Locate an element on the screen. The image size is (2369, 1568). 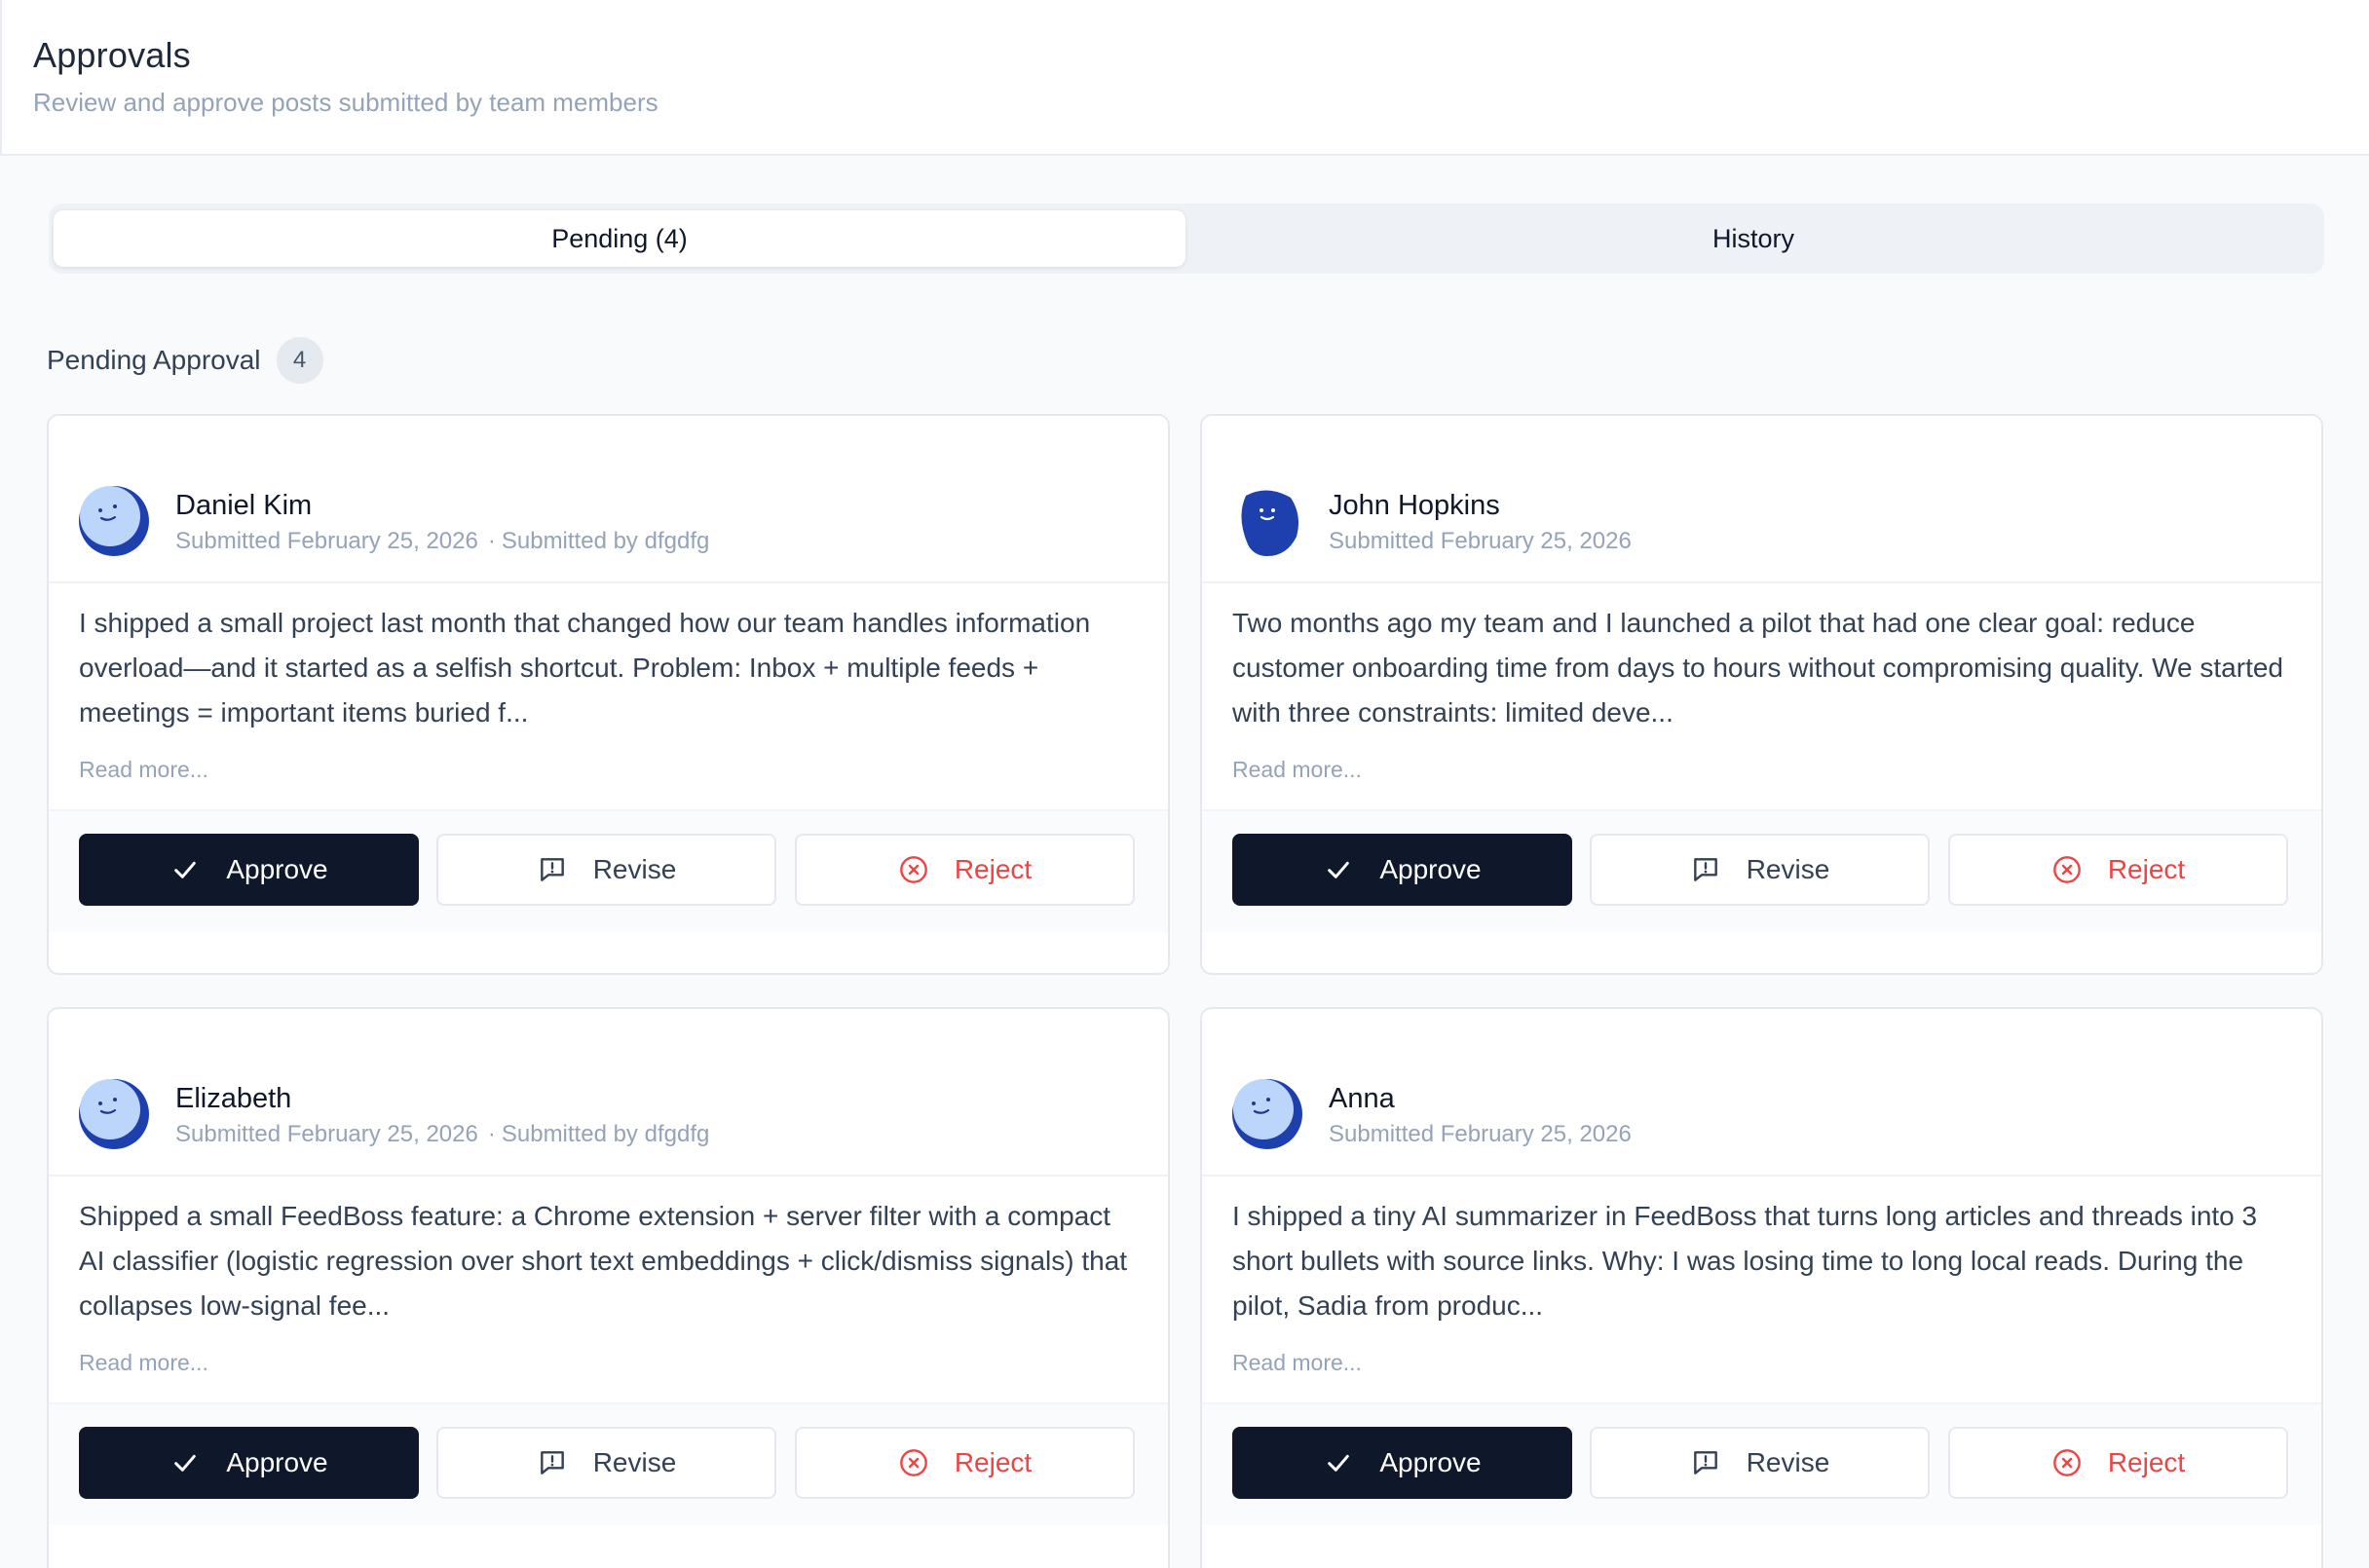
post-card-header: John Hopkins Submitted February 25, 2026 is located at coordinates (1762, 499).